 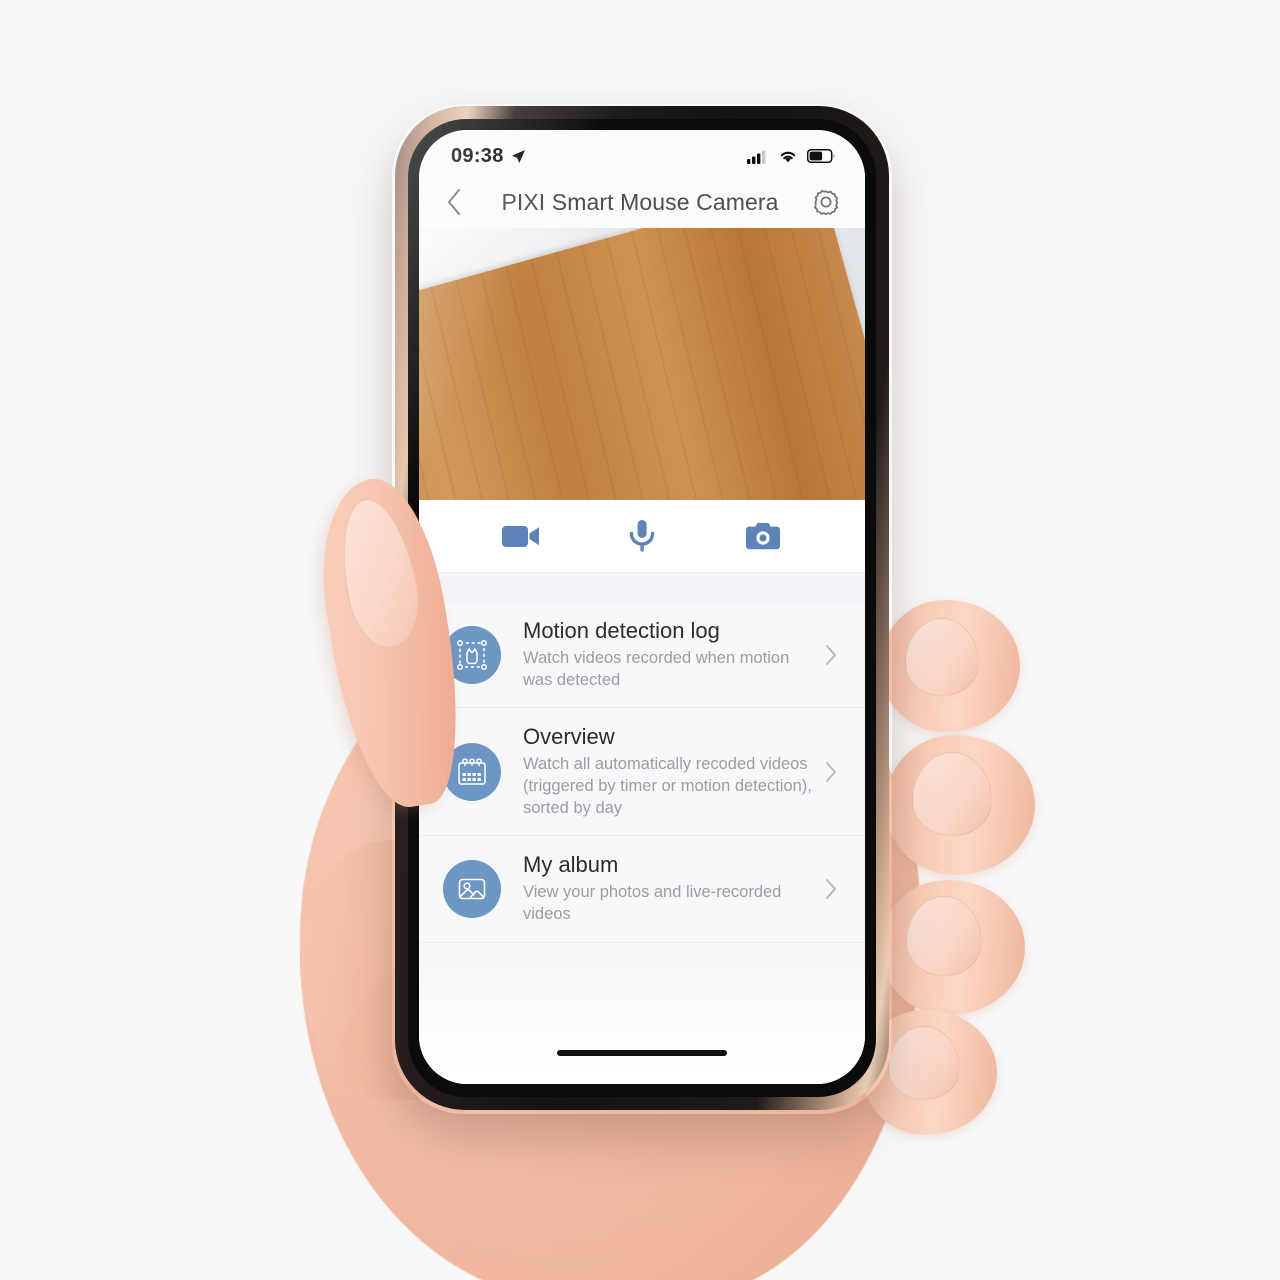 I want to click on take-photo-button, so click(x=763, y=536).